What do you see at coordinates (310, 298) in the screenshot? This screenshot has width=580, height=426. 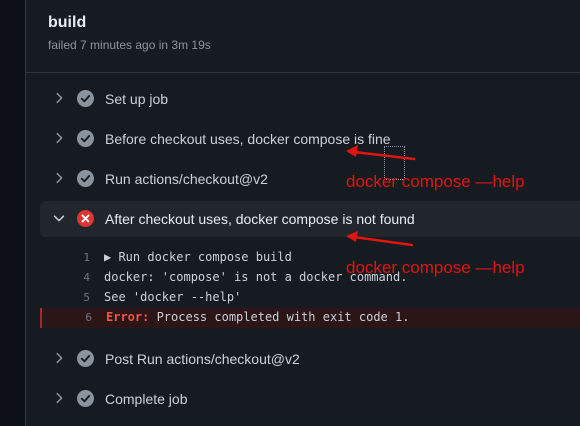 I see `log-line: 5 See 'docker --help'` at bounding box center [310, 298].